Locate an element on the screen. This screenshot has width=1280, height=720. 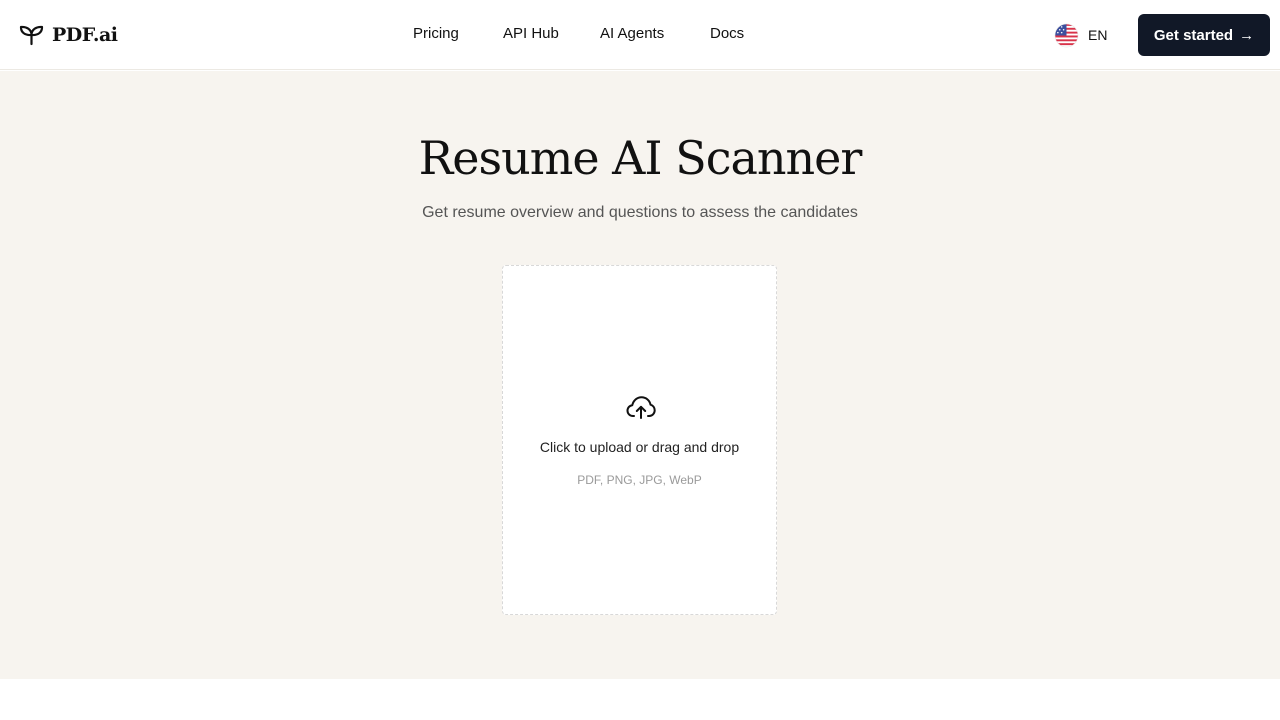
nav-api-hub: API Hub is located at coordinates (531, 34).